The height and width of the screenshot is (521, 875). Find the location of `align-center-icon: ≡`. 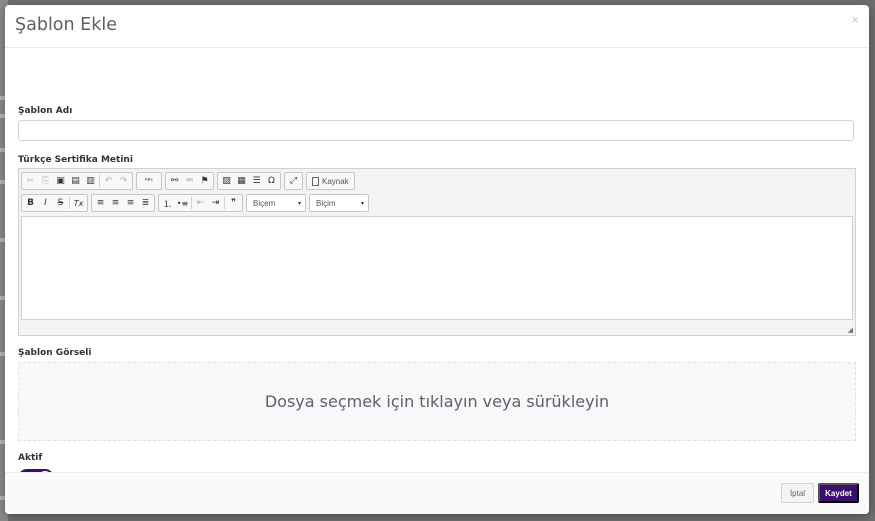

align-center-icon: ≡ is located at coordinates (115, 203).